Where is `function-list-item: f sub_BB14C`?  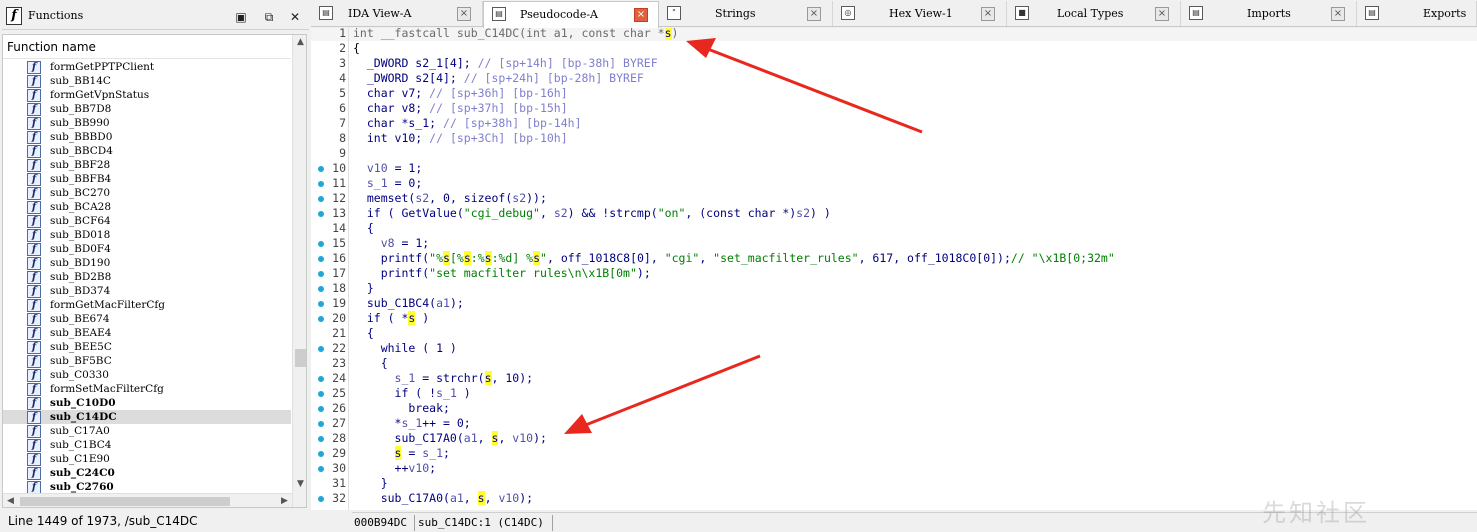
function-list-item: f sub_BB14C is located at coordinates (147, 81).